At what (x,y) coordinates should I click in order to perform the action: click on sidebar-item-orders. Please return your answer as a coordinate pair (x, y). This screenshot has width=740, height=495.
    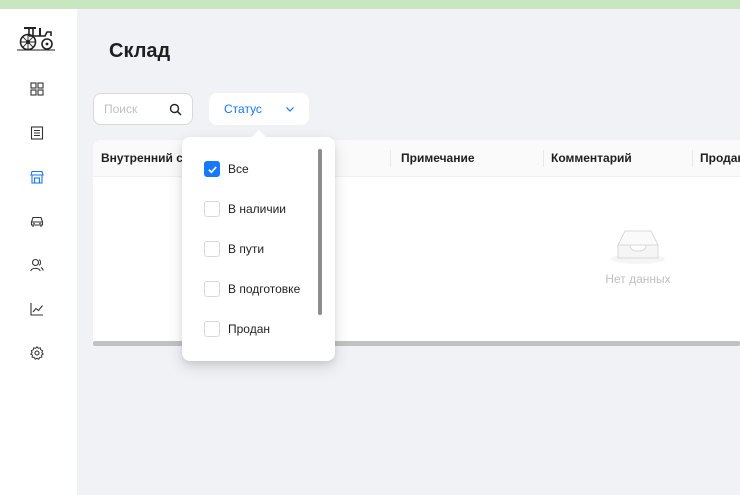
    Looking at the image, I should click on (37, 133).